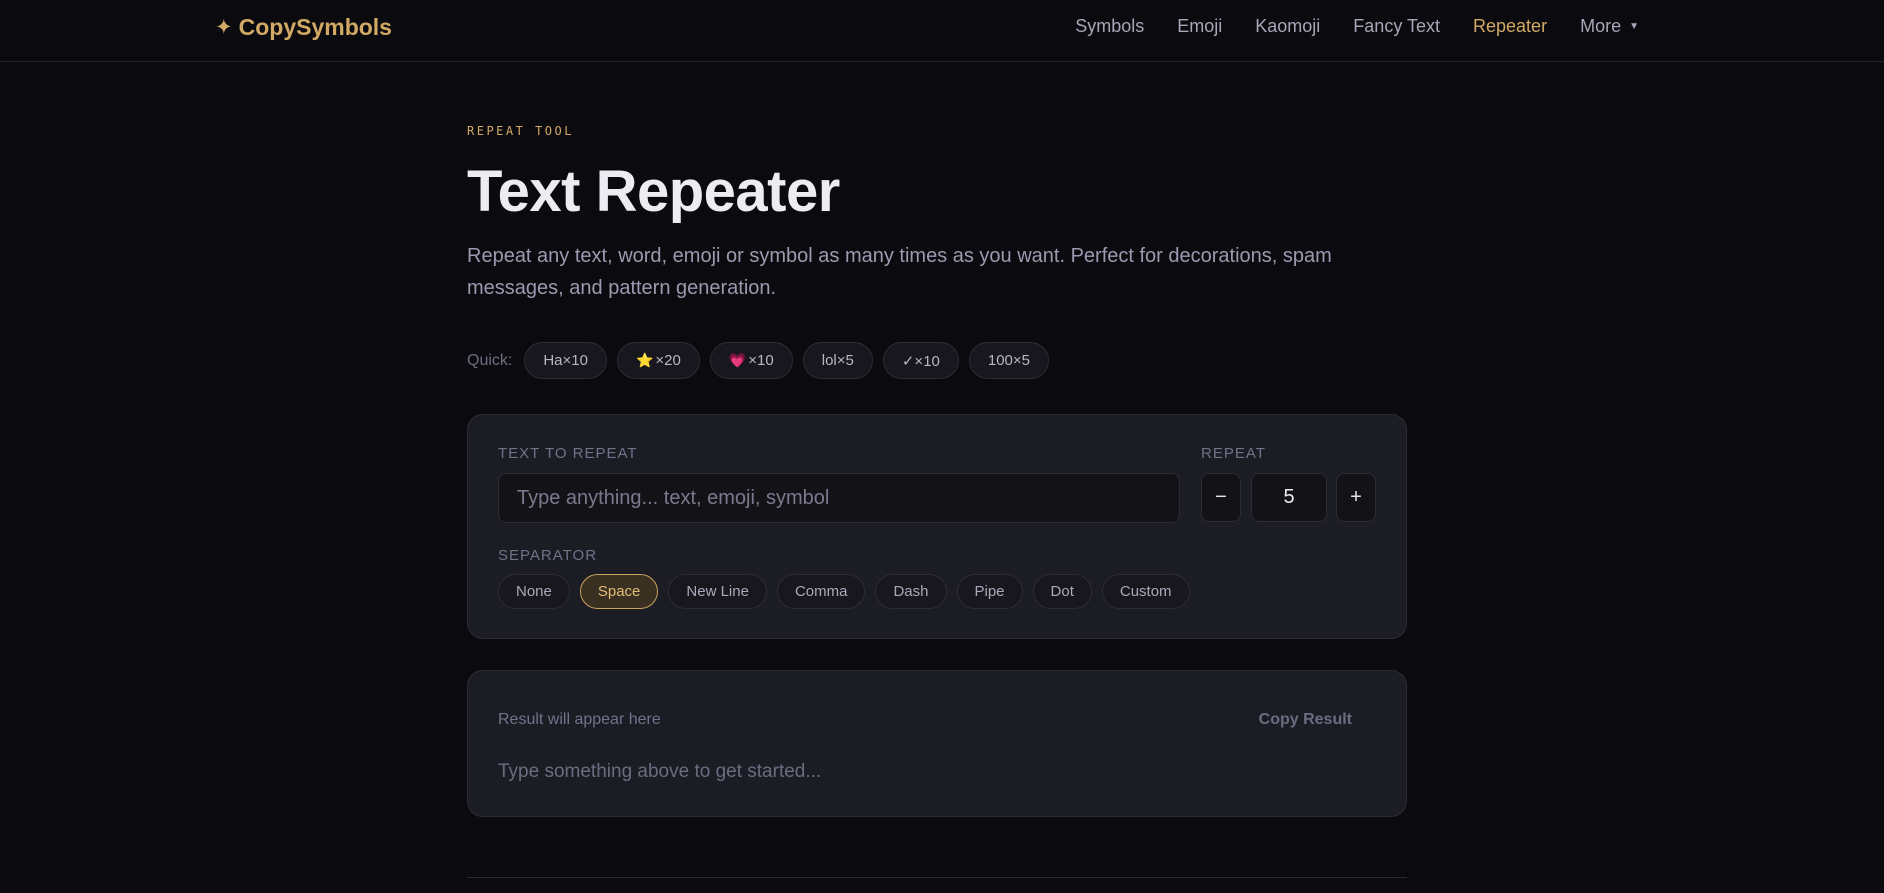  I want to click on page-title: Text Repeater, so click(653, 191).